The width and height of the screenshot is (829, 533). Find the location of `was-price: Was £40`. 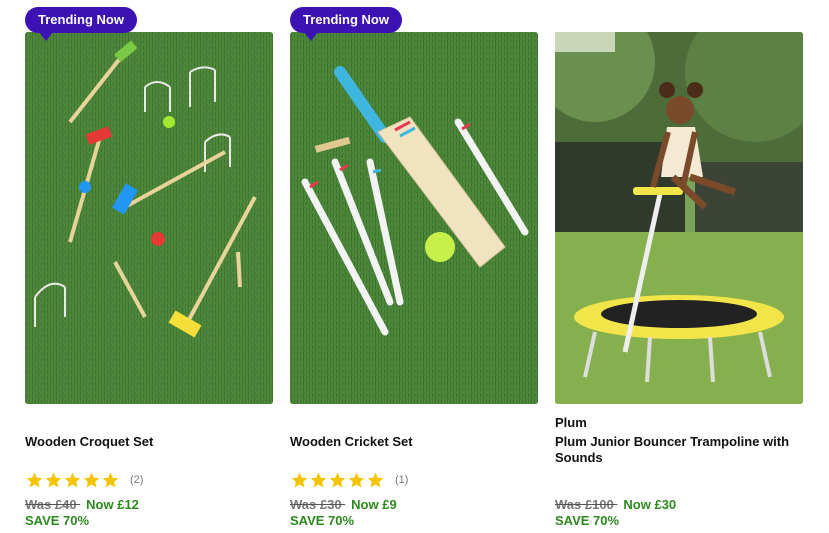

was-price: Was £40 is located at coordinates (53, 504).